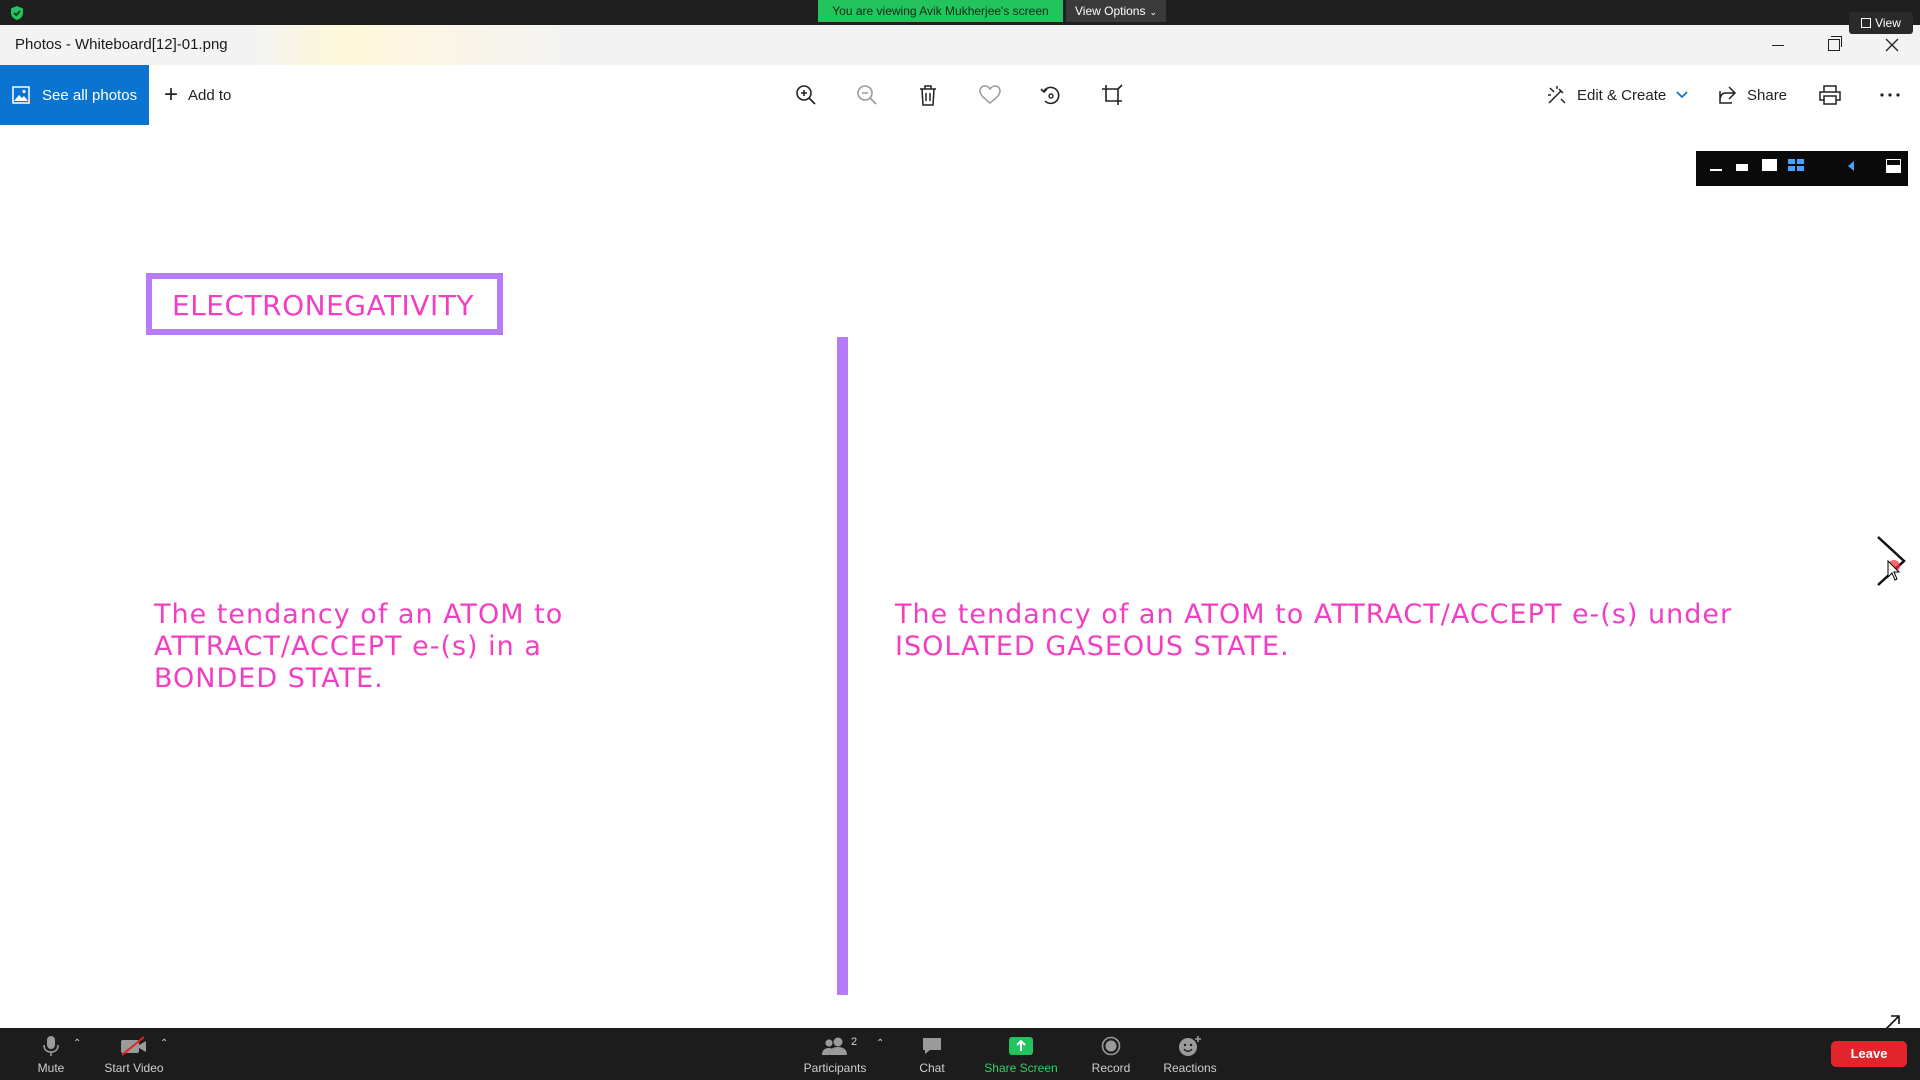 Image resolution: width=1920 pixels, height=1080 pixels. I want to click on delete-button, so click(928, 95).